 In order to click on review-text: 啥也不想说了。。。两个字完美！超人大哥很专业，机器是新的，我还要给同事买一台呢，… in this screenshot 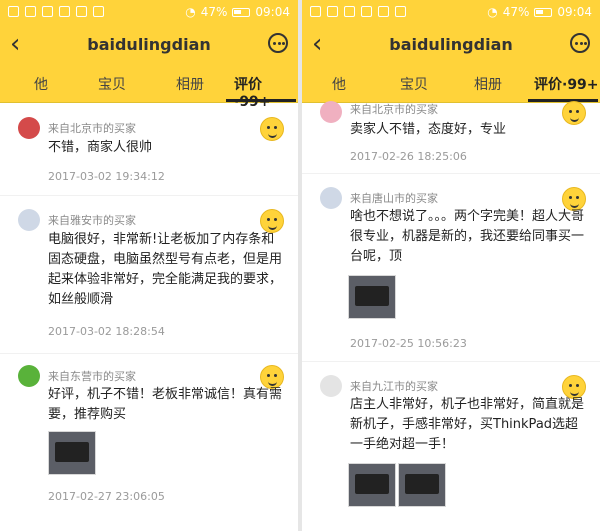, I will do `click(467, 236)`.